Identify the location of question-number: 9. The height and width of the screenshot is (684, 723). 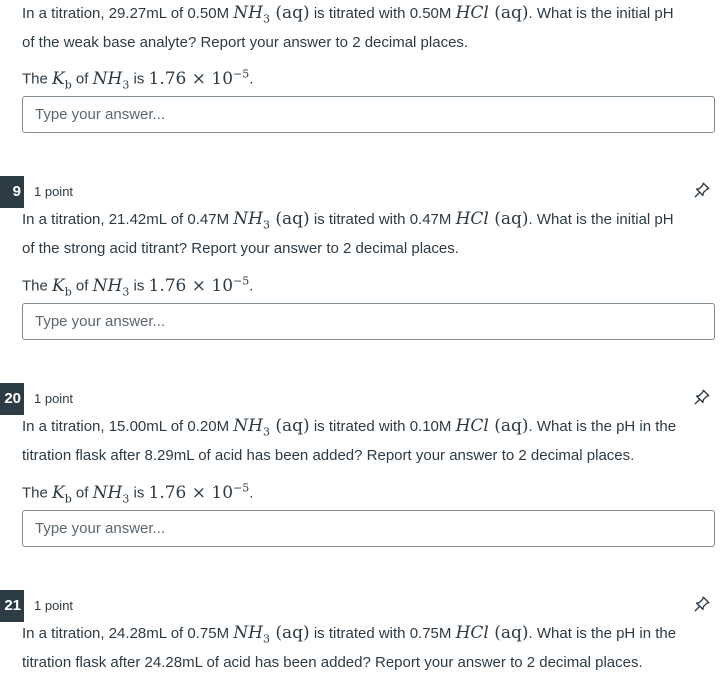
(12, 192).